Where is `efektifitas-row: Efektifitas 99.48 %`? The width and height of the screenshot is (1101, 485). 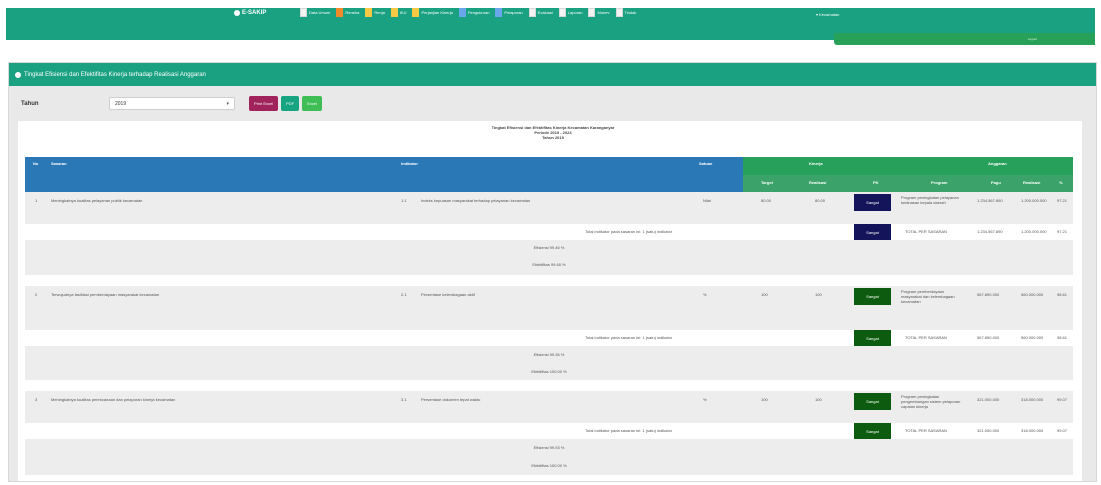
efektifitas-row: Efektifitas 99.48 % is located at coordinates (549, 265).